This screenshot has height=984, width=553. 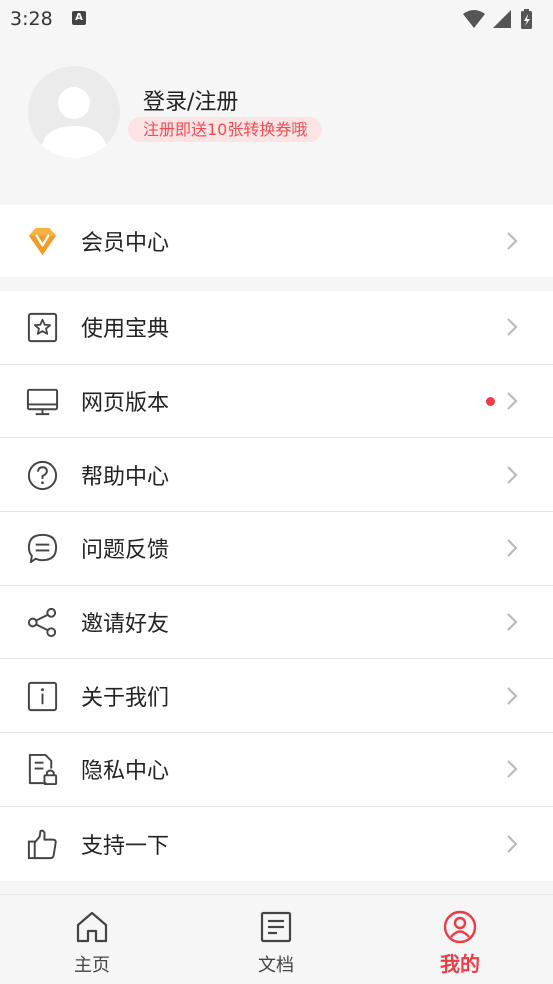 I want to click on tab-label: 文档, so click(x=276, y=965).